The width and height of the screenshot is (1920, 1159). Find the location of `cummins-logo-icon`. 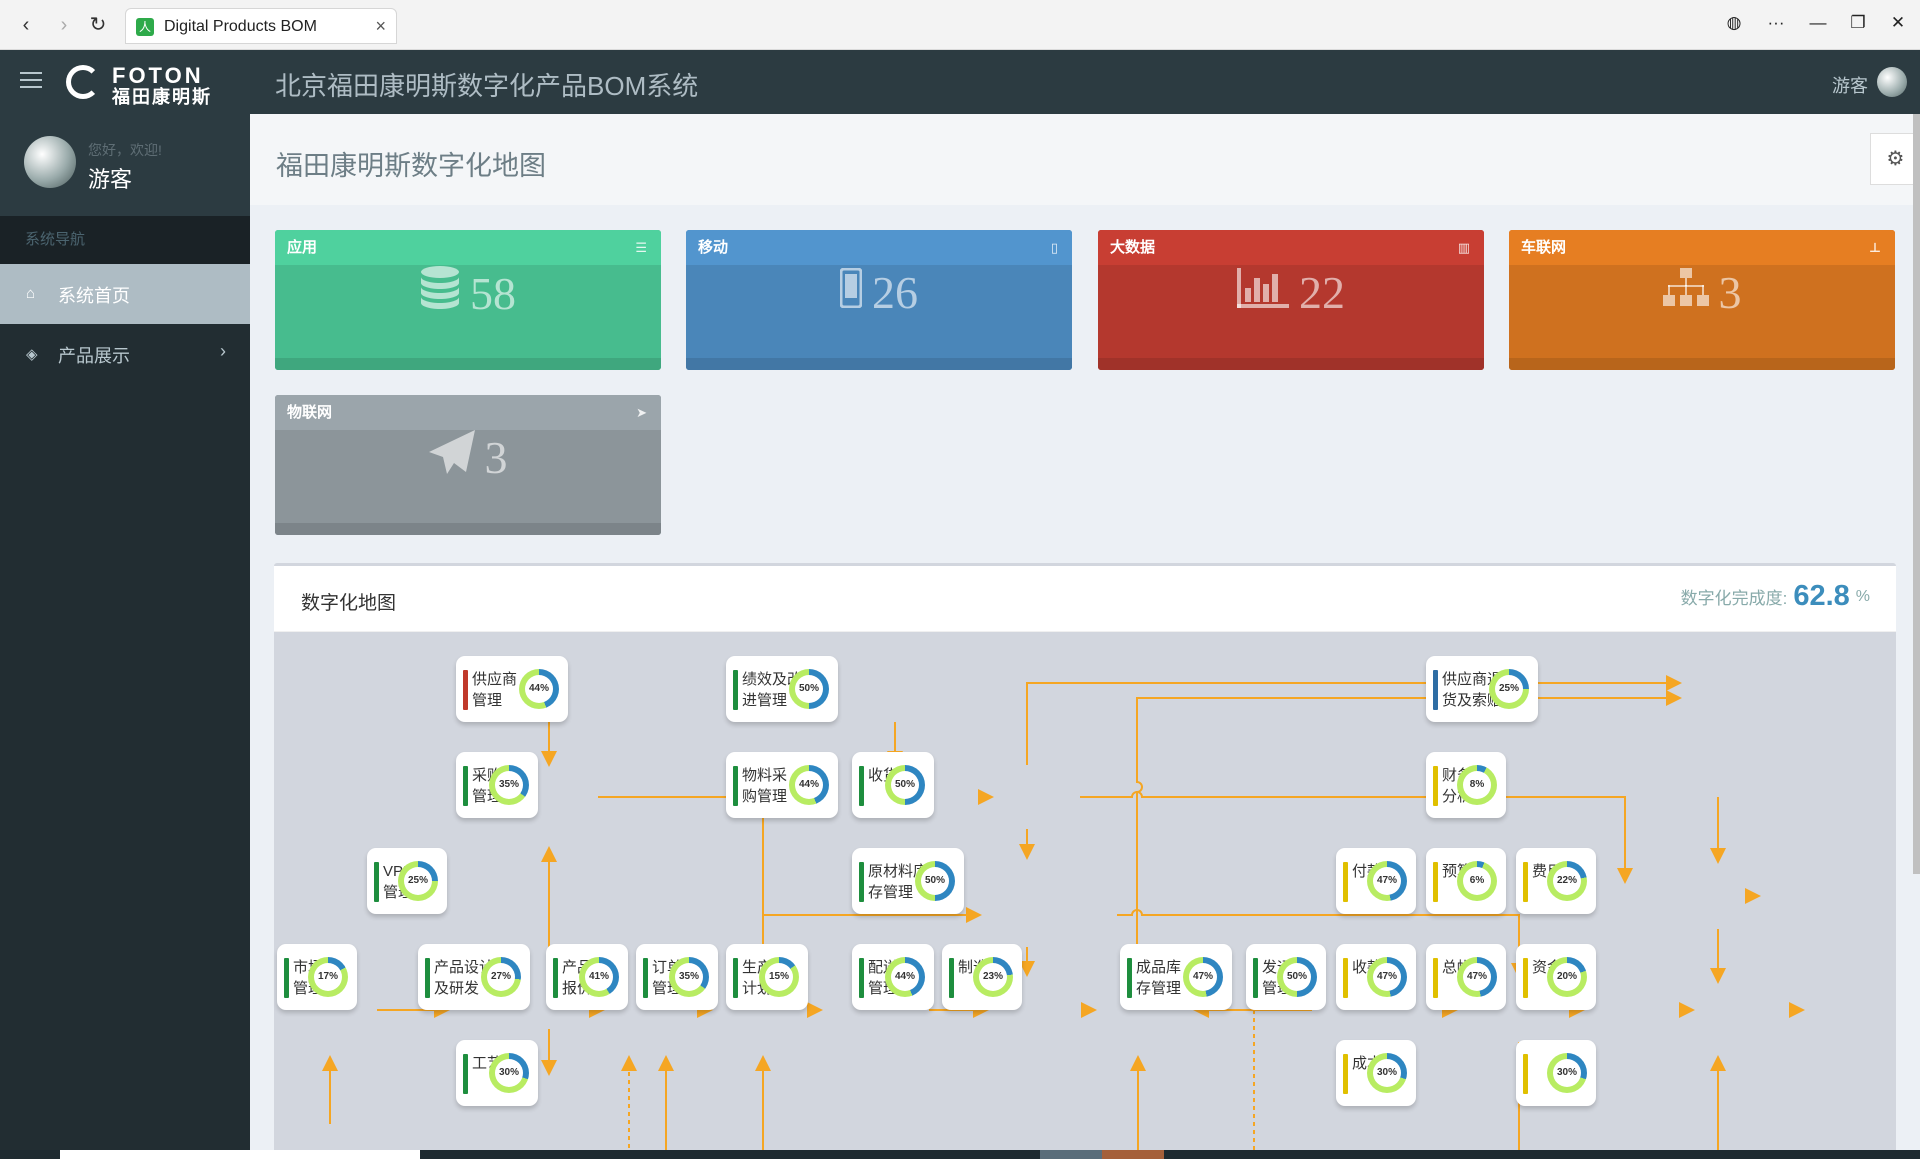

cummins-logo-icon is located at coordinates (83, 82).